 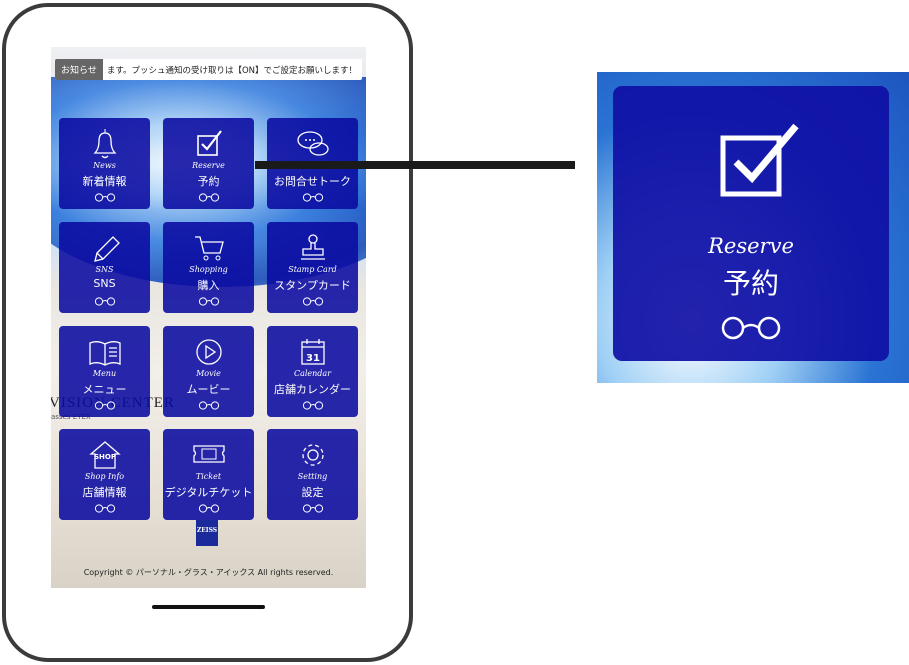 I want to click on home-indicator, so click(x=208, y=607).